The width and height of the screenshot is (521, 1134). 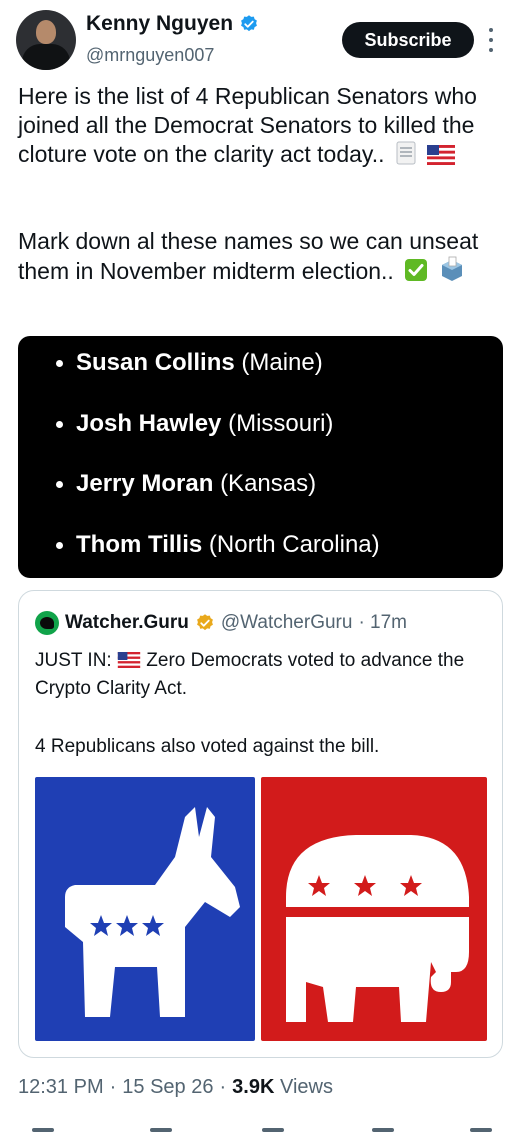 I want to click on views-count: 3.9K, so click(x=253, y=1087).